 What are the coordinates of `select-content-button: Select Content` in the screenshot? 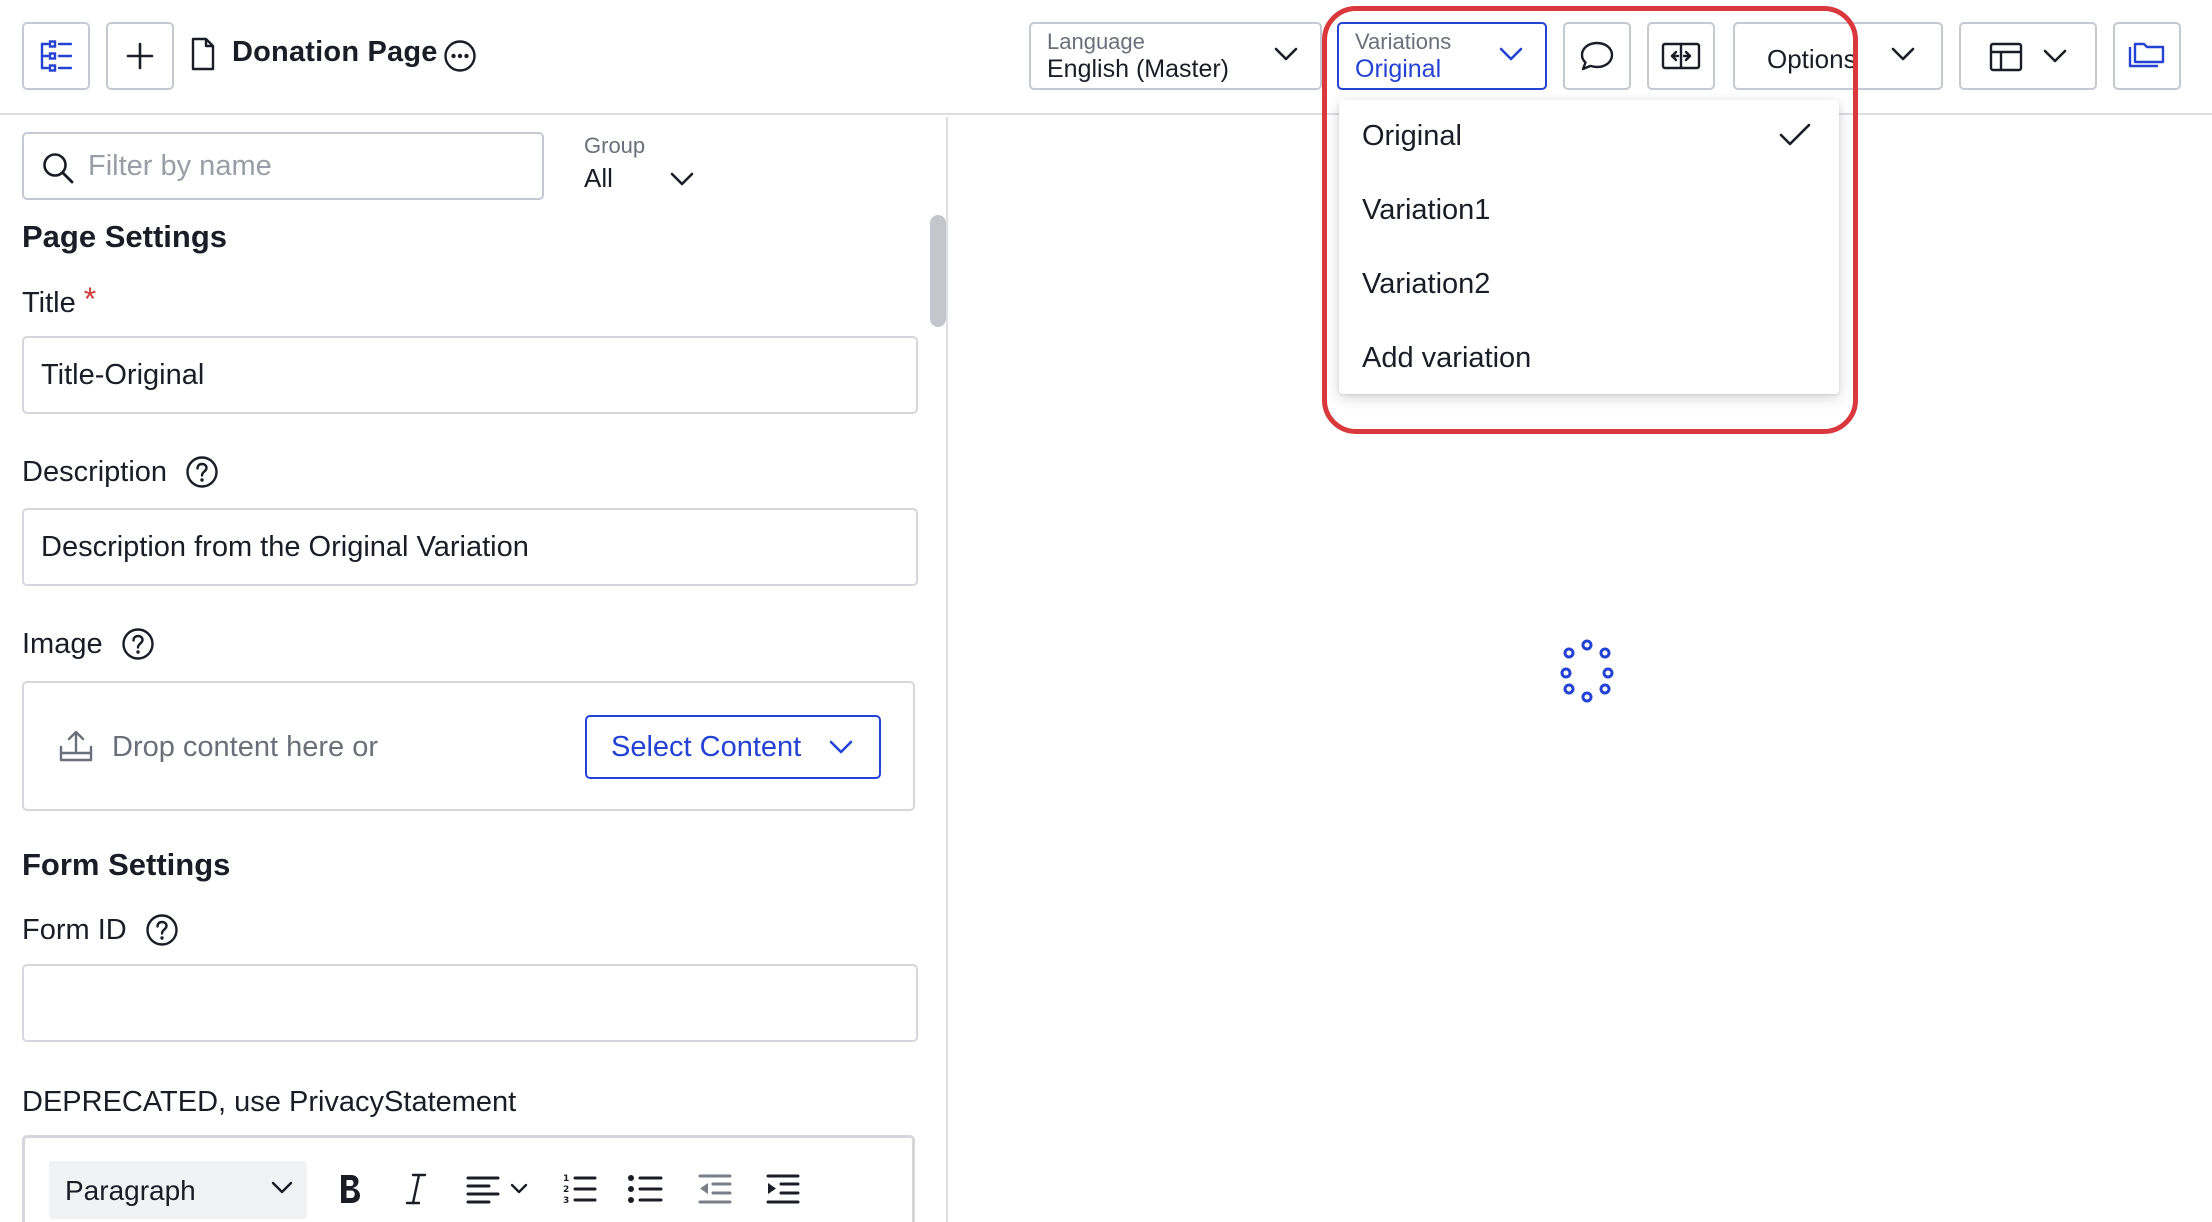 It's located at (733, 747).